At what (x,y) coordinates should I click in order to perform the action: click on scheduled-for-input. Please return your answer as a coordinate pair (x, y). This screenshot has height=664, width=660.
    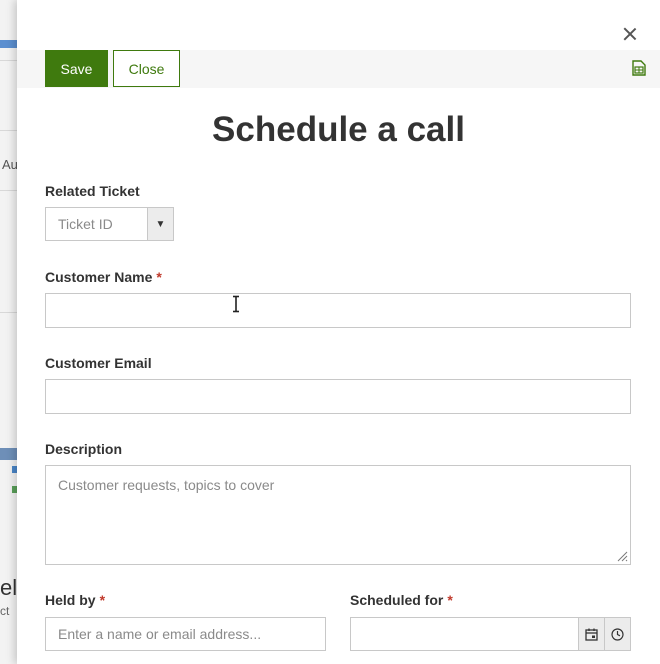
    Looking at the image, I should click on (464, 634).